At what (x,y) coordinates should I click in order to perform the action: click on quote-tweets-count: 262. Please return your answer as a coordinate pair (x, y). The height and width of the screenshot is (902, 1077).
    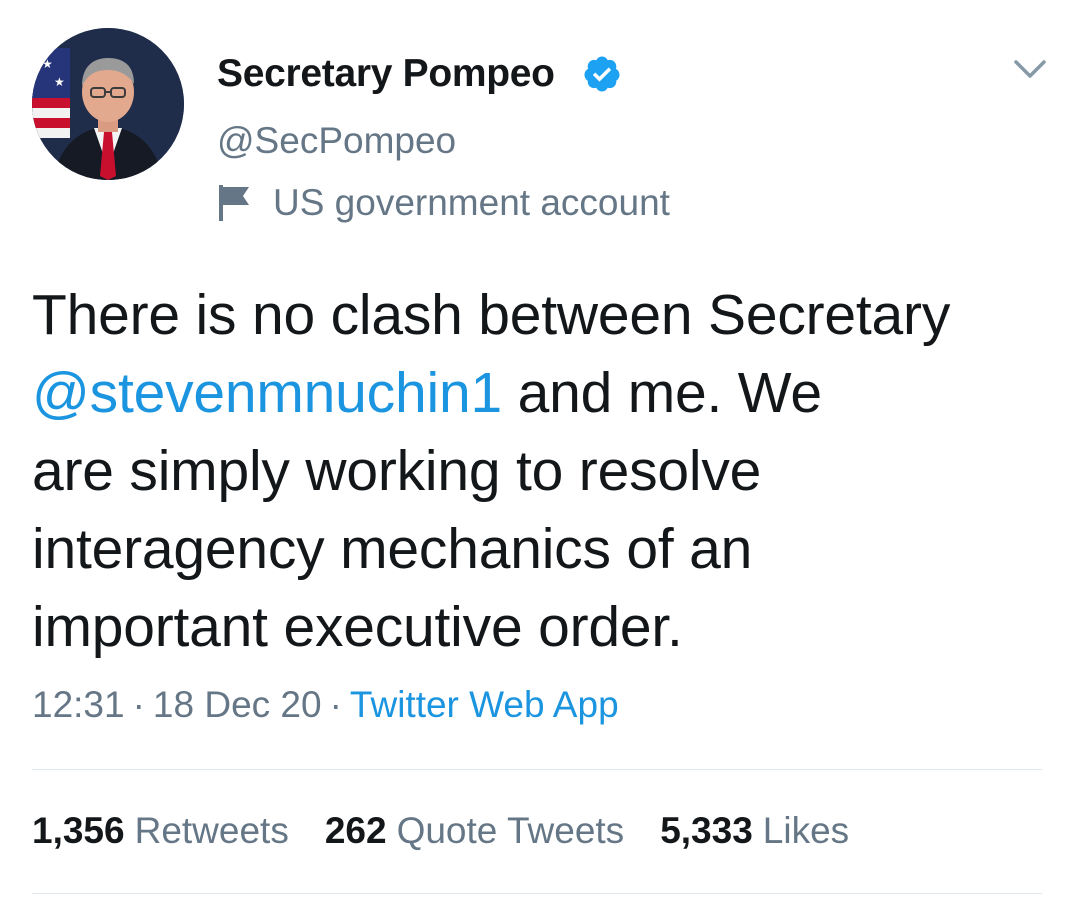
    Looking at the image, I should click on (355, 830).